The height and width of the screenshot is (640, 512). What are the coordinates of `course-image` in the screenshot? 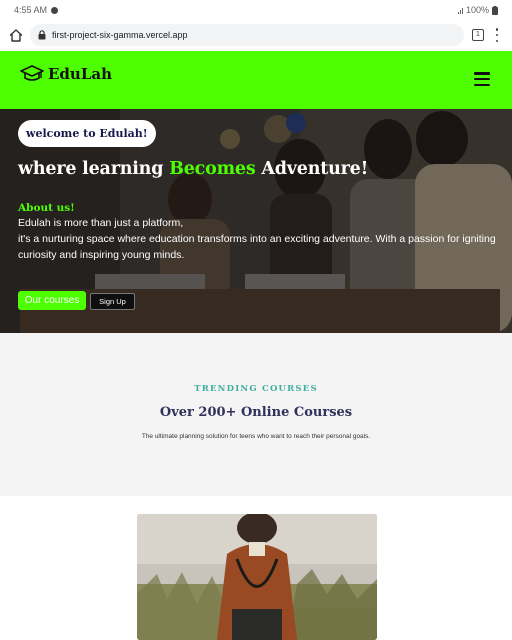 It's located at (257, 577).